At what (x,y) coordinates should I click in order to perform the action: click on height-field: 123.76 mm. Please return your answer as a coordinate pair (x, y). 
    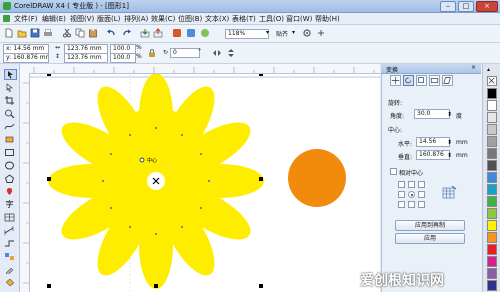
    Looking at the image, I should click on (86, 58).